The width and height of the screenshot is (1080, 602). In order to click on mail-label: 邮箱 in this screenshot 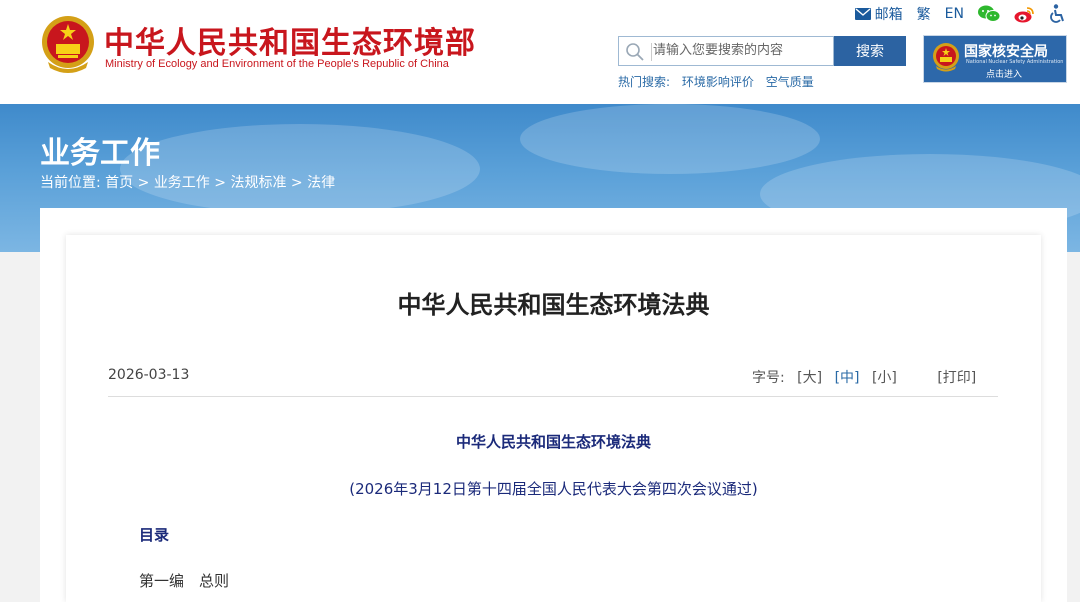, I will do `click(888, 15)`.